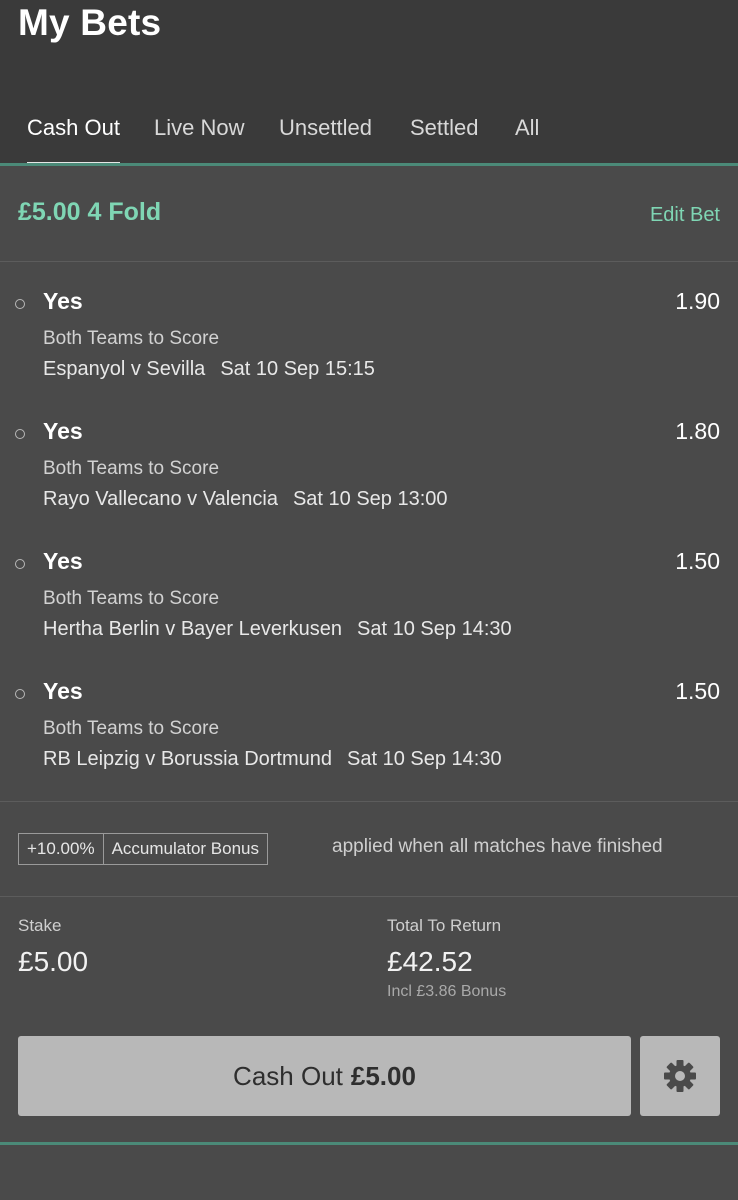 This screenshot has width=738, height=1200. I want to click on event-teams: RB Leipzig v Borussia Dortmund, so click(188, 759).